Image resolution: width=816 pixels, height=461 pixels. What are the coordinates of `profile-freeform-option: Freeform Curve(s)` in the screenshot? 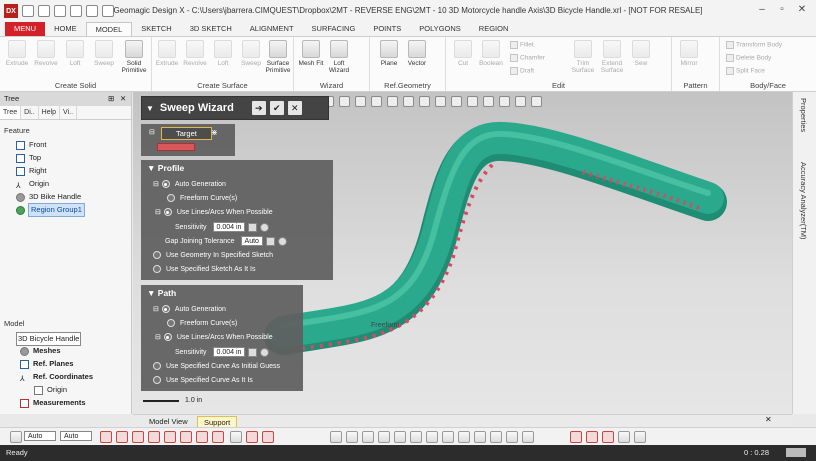 It's located at (202, 198).